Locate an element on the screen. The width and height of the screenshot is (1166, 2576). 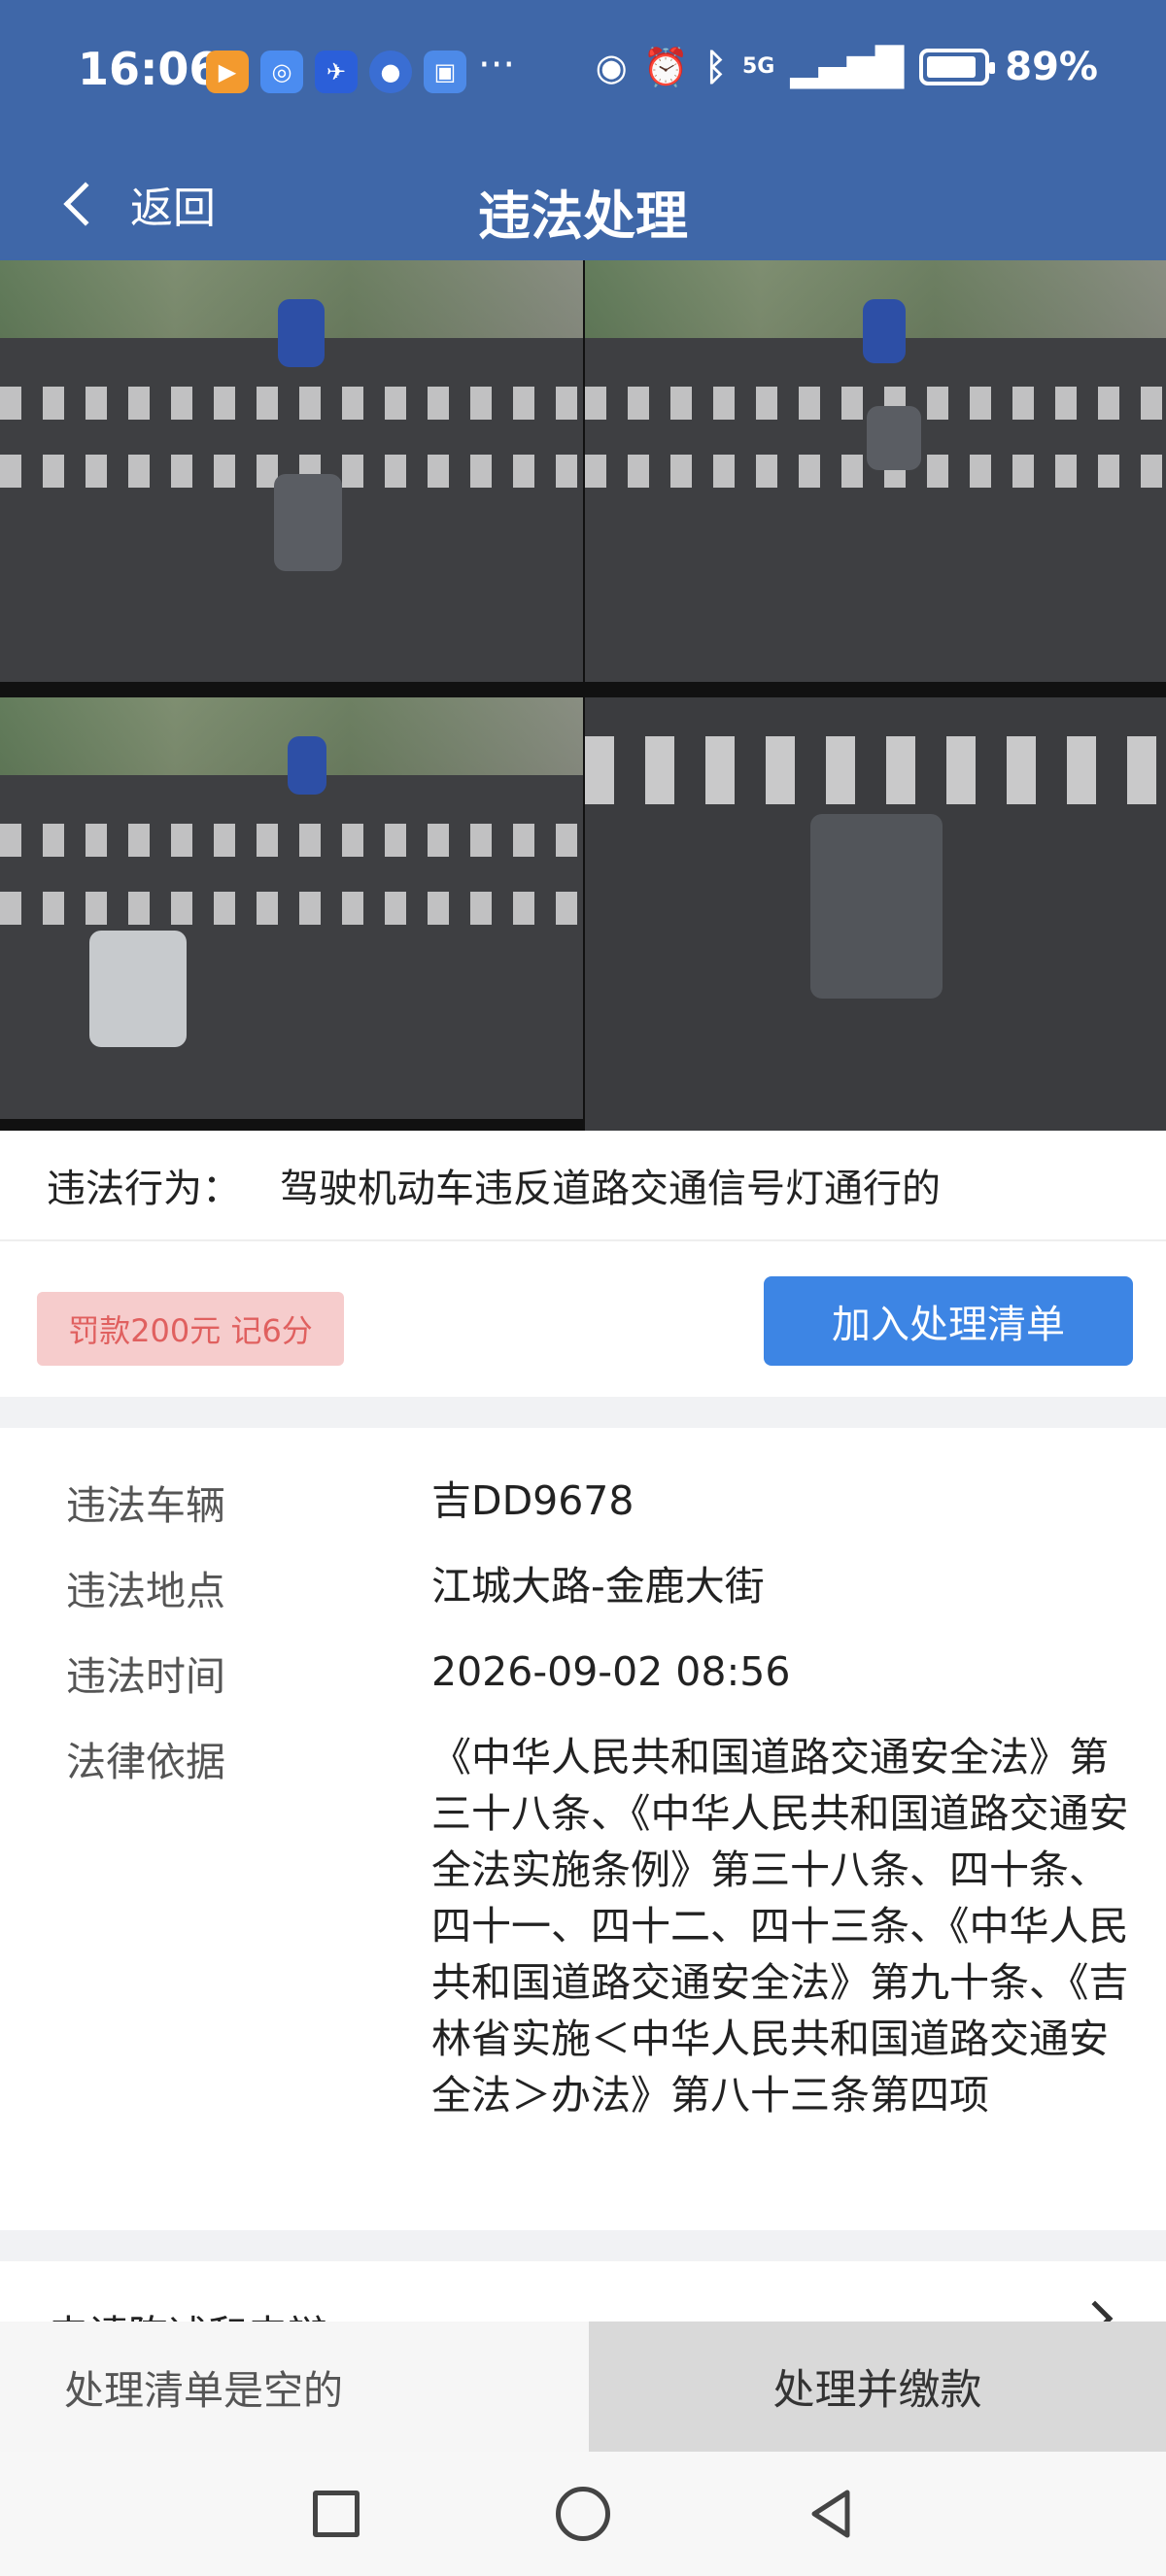
bottom-action-bar: 处理清单是空的 处理并缴款 is located at coordinates (583, 2387).